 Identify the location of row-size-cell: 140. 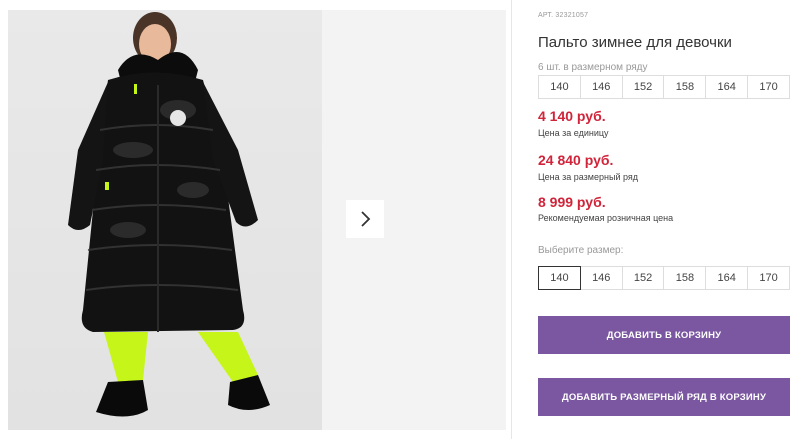
(559, 87).